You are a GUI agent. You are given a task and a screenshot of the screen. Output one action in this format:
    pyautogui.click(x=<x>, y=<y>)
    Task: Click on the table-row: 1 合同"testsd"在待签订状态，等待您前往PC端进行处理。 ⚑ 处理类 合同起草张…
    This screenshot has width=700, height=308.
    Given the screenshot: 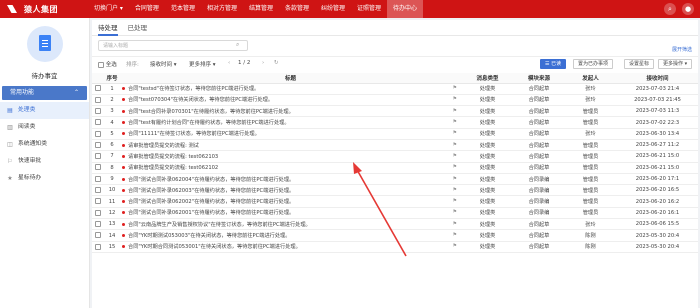 What is the action you would take?
    pyautogui.click(x=395, y=89)
    